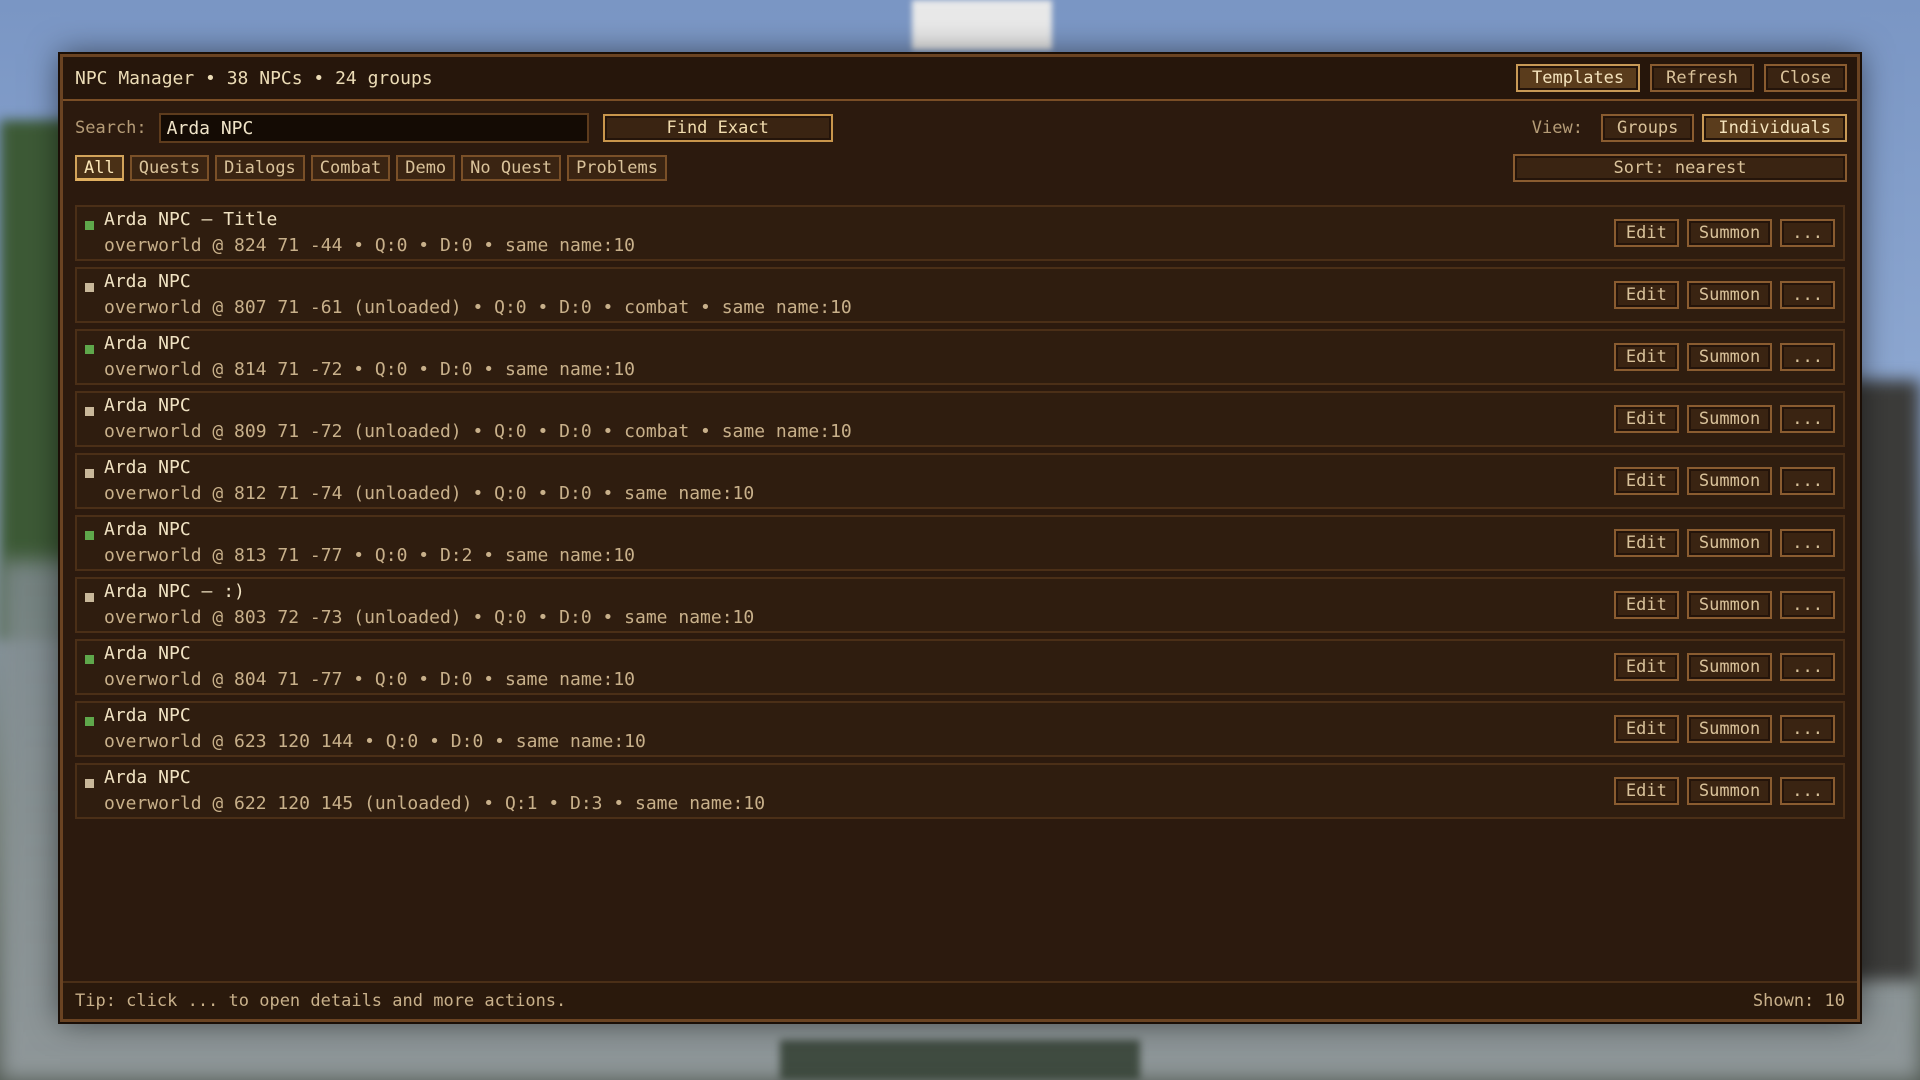  What do you see at coordinates (191, 219) in the screenshot?
I see `npc-name: Arda NPC — Title` at bounding box center [191, 219].